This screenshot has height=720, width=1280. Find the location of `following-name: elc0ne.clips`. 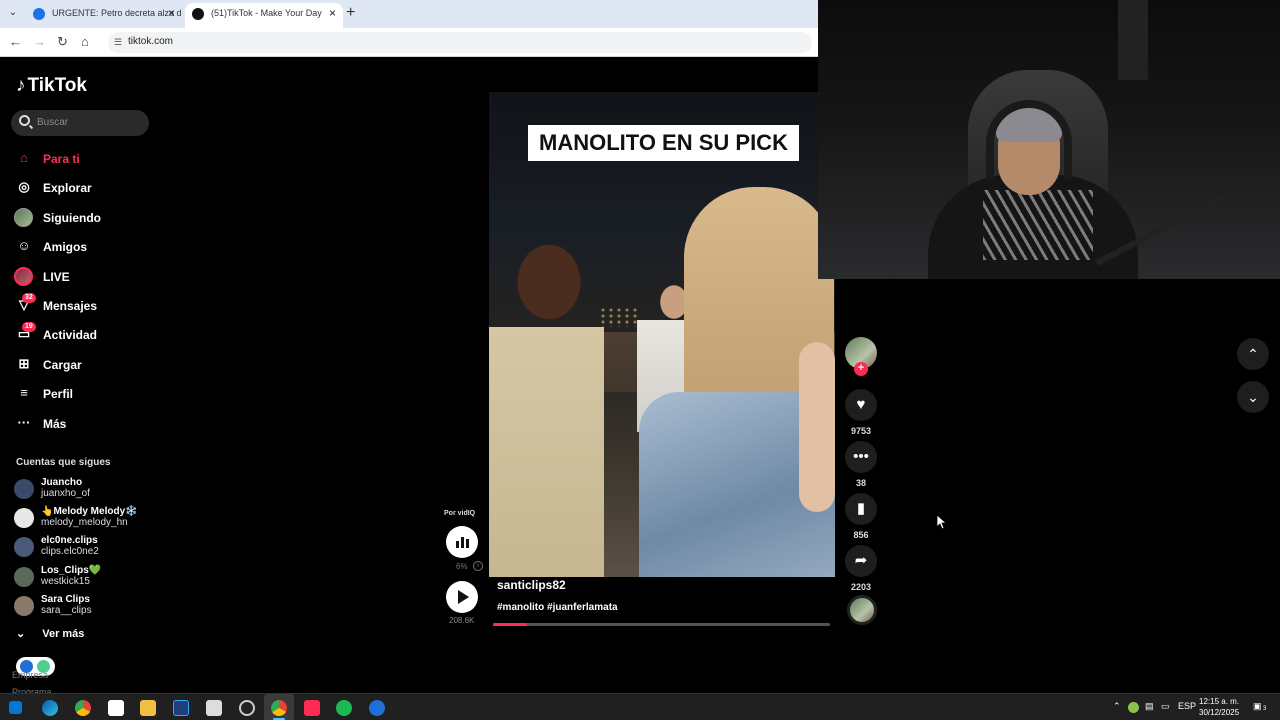

following-name: elc0ne.clips is located at coordinates (69, 541).